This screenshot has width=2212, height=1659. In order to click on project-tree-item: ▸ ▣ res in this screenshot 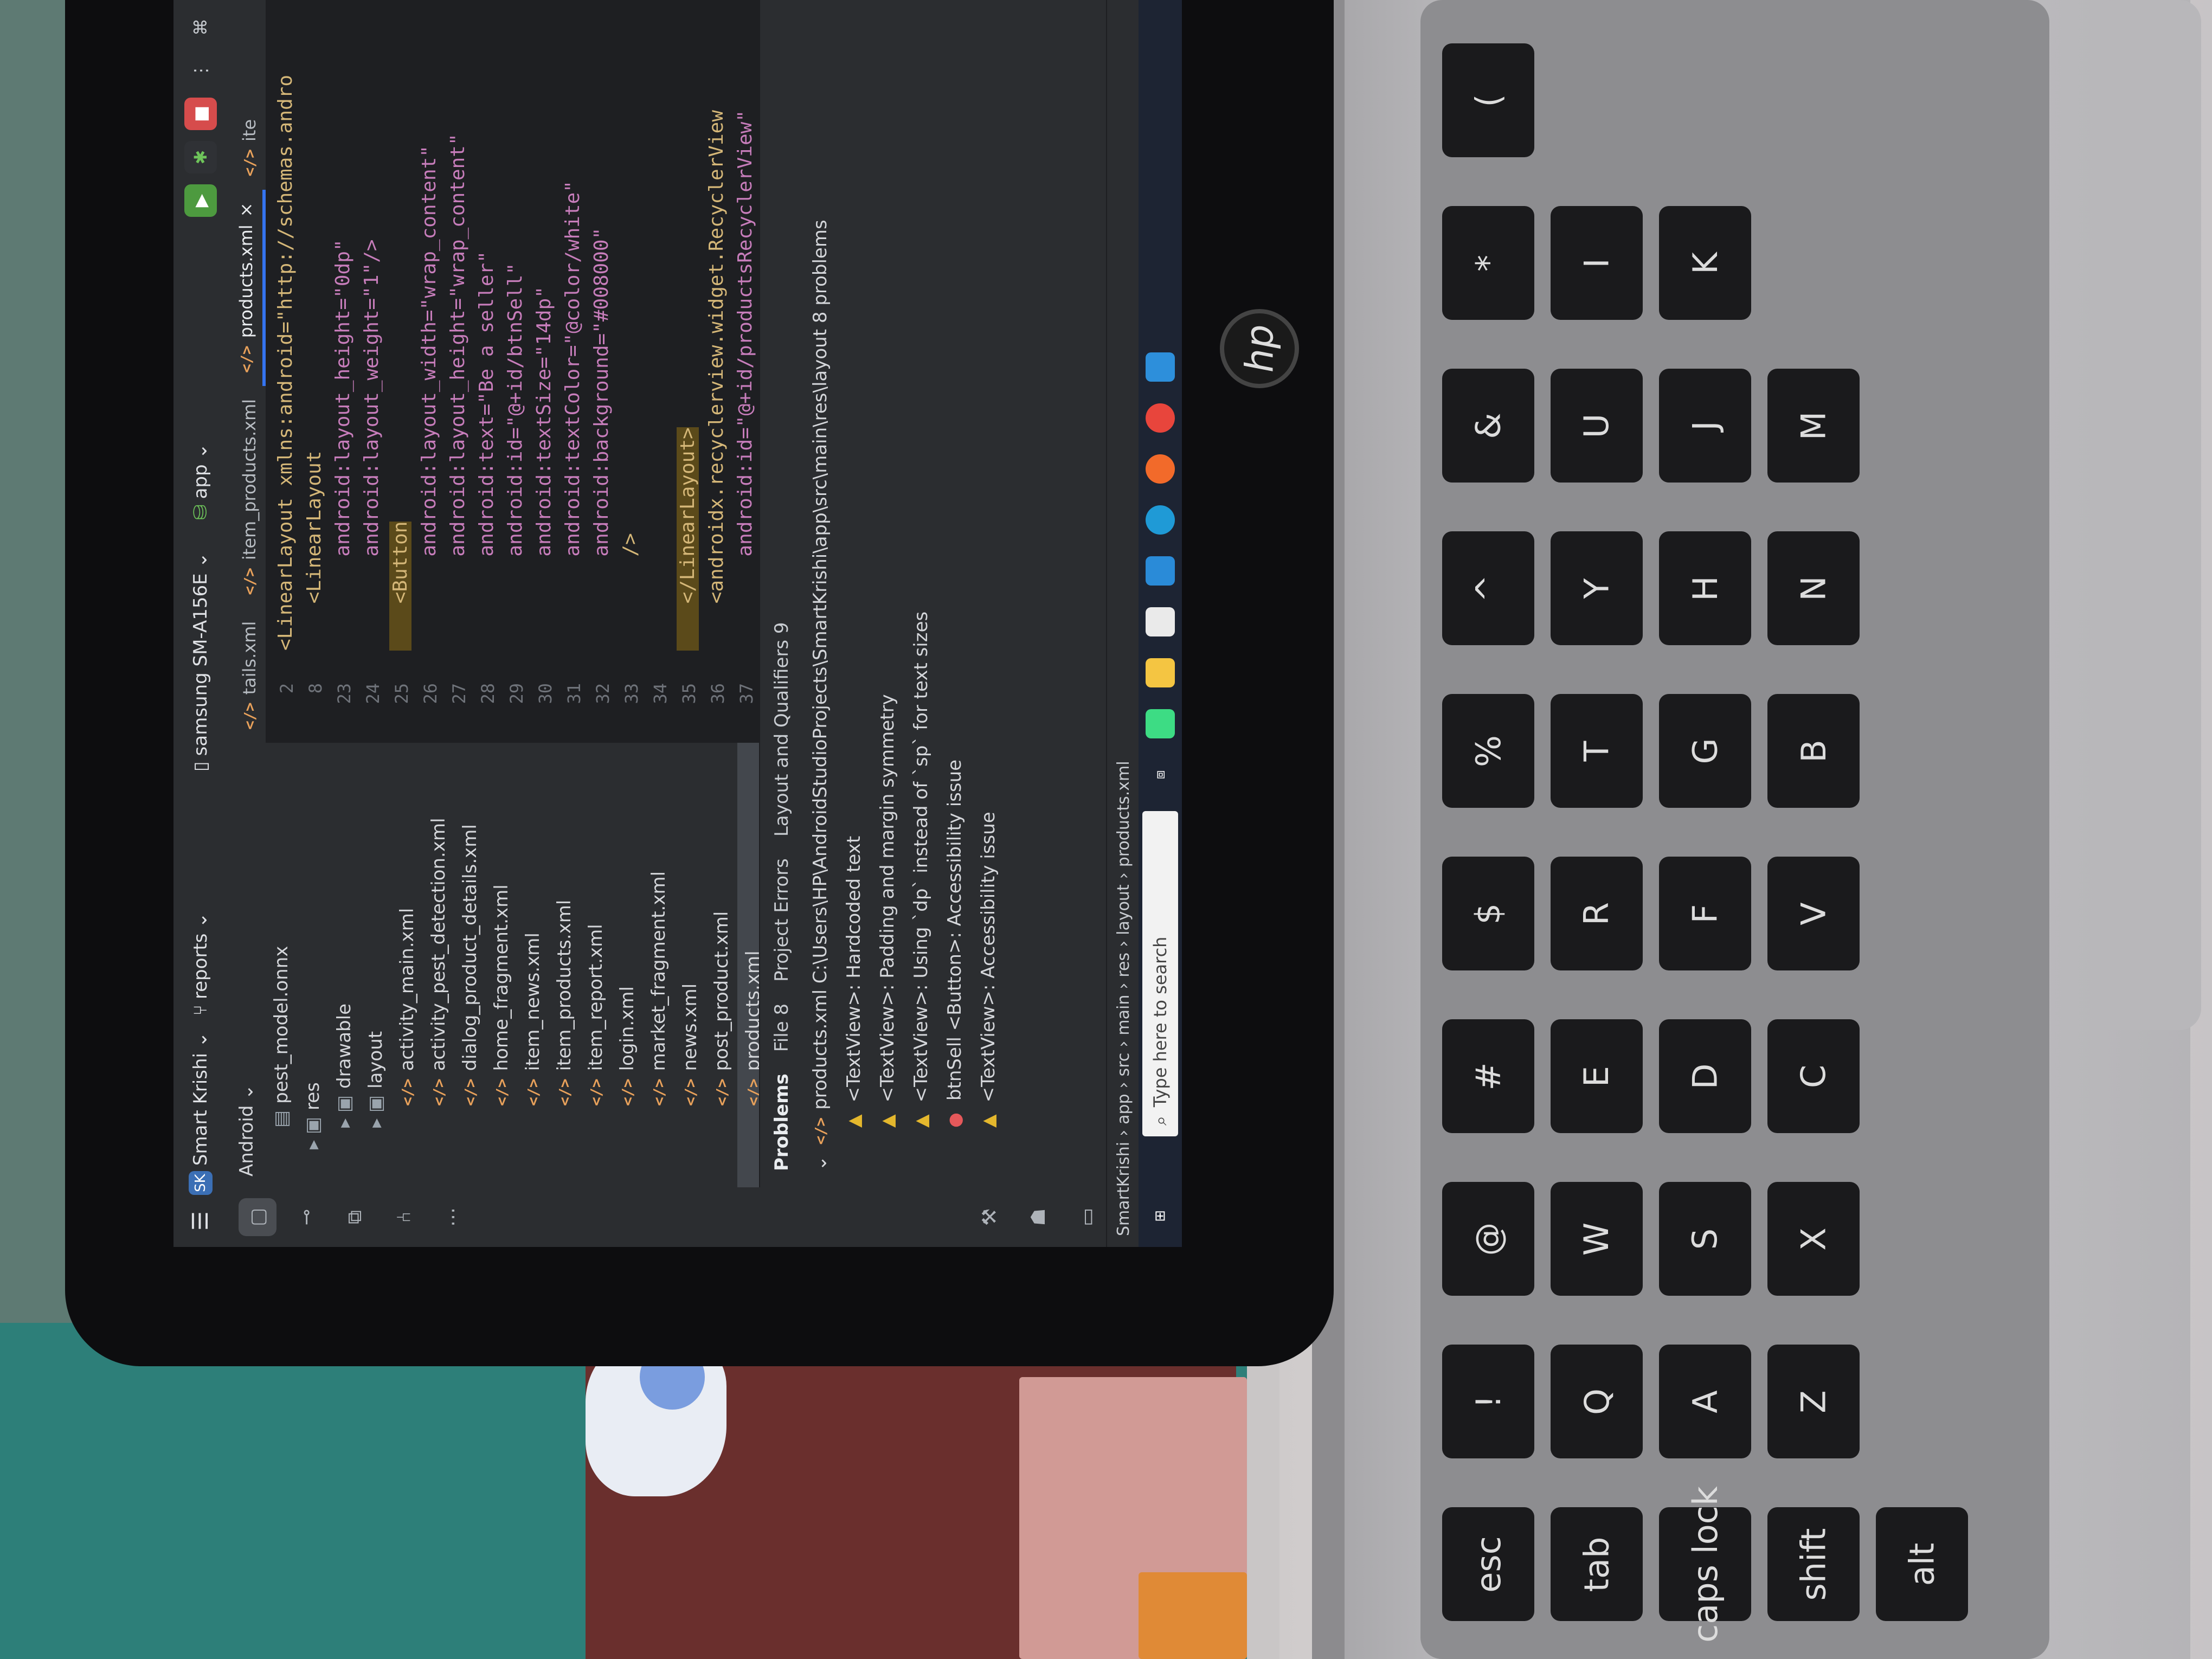, I will do `click(313, 965)`.